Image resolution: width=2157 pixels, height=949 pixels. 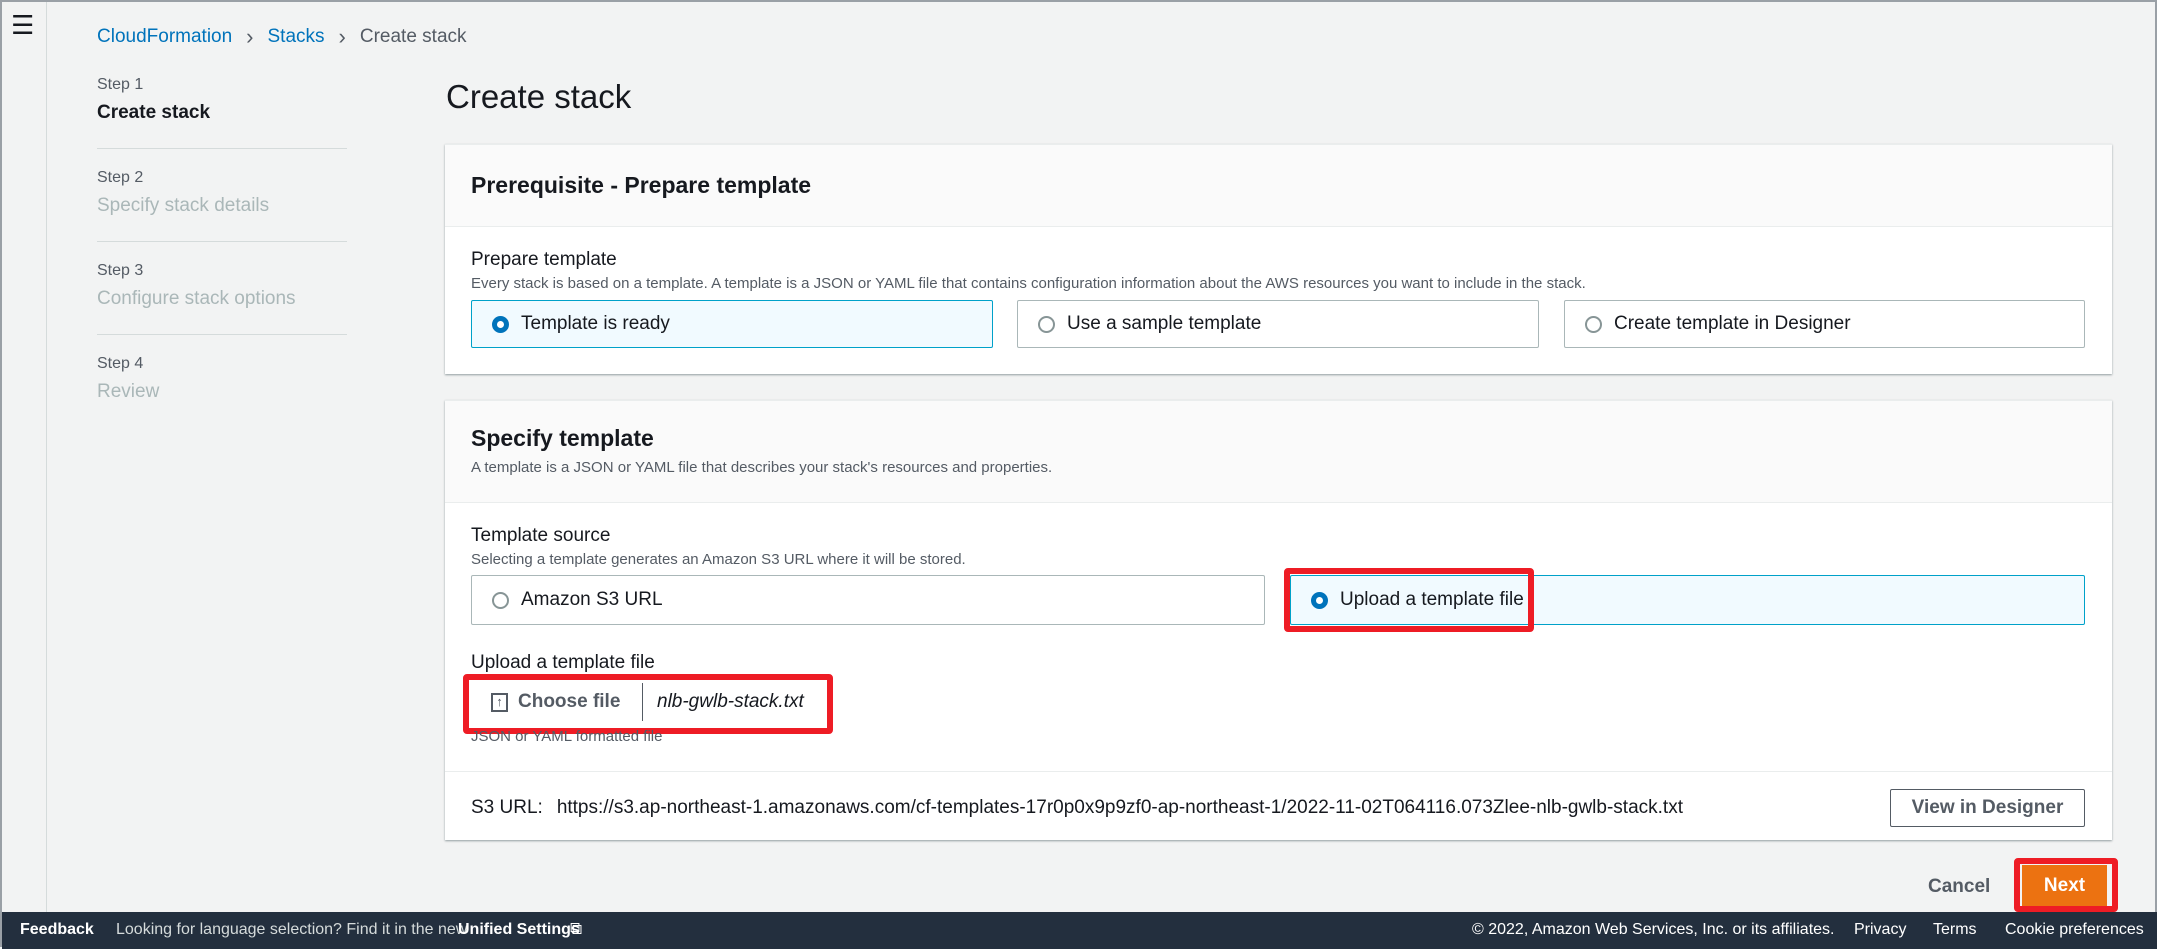 What do you see at coordinates (22, 25) in the screenshot?
I see `hamburger-icon: ☰` at bounding box center [22, 25].